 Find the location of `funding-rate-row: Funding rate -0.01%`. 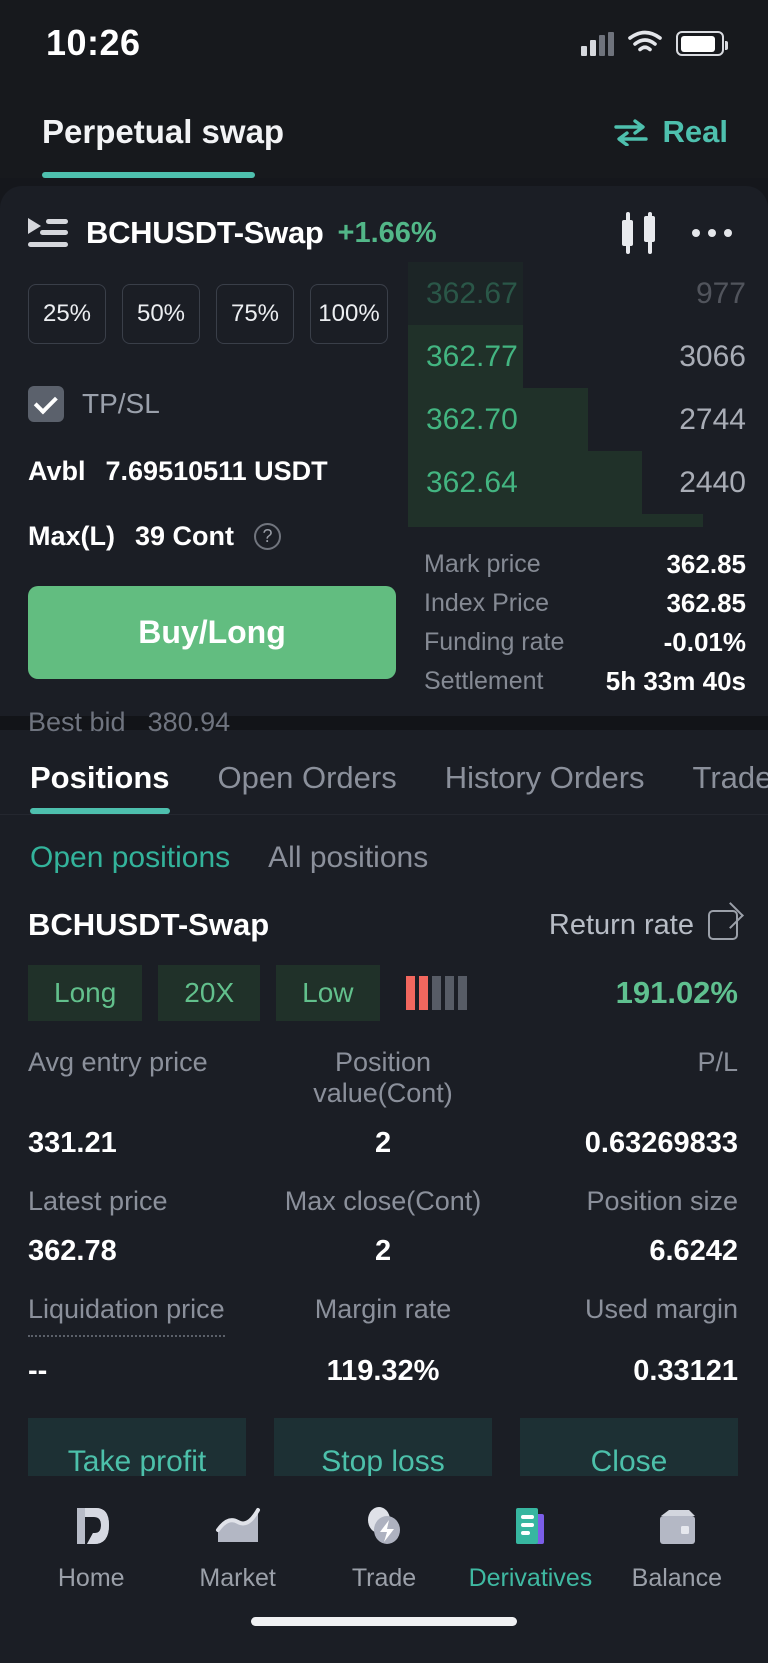

funding-rate-row: Funding rate -0.01% is located at coordinates (588, 642).